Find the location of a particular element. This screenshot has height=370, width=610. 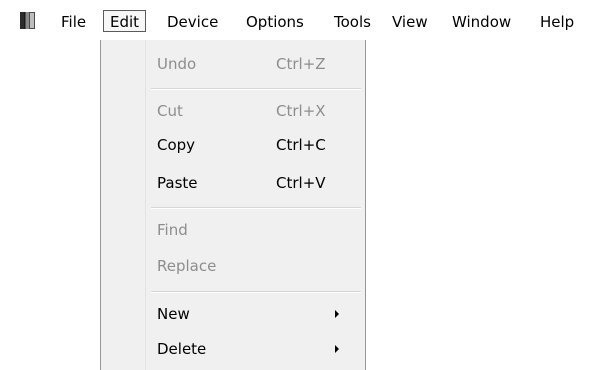

menu-item-cut: Cut Ctrl+X is located at coordinates (255, 111).